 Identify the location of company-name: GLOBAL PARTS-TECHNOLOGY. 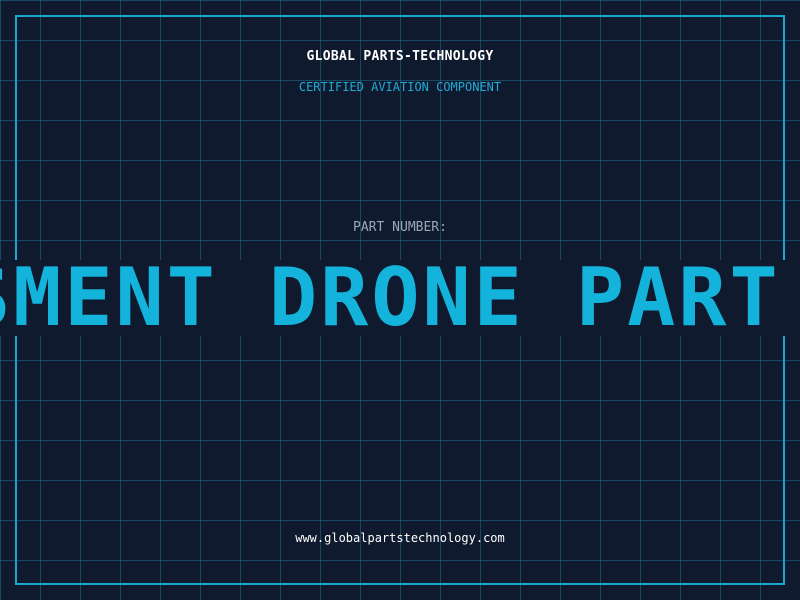
(400, 56).